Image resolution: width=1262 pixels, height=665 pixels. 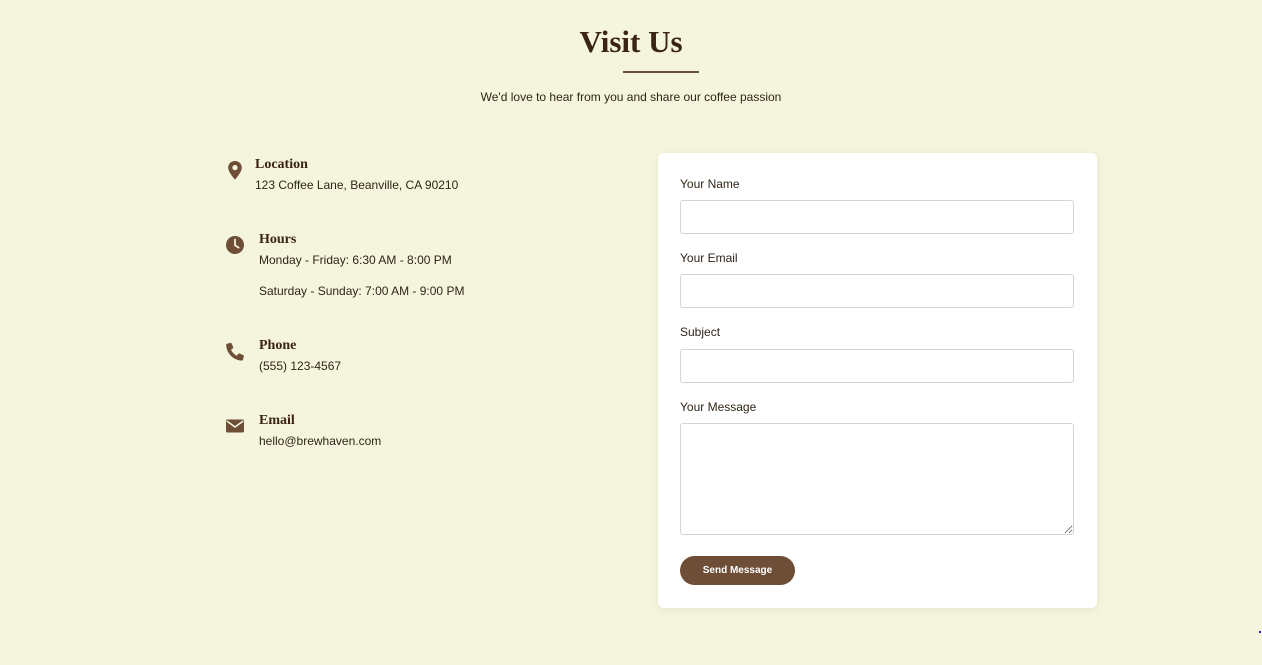 I want to click on email-address: hello@brewhaven.com, so click(x=320, y=441).